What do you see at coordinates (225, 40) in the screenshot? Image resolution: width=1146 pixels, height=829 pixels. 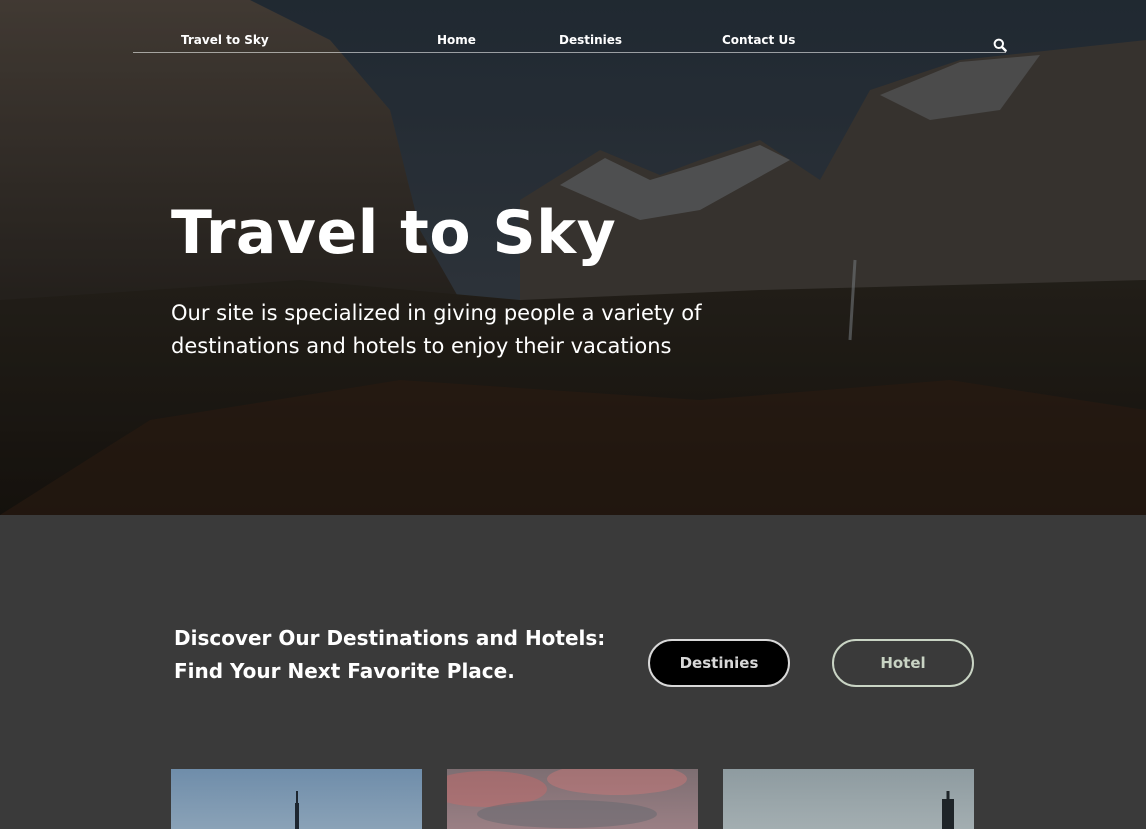 I see `brand-link: Travel to Sky` at bounding box center [225, 40].